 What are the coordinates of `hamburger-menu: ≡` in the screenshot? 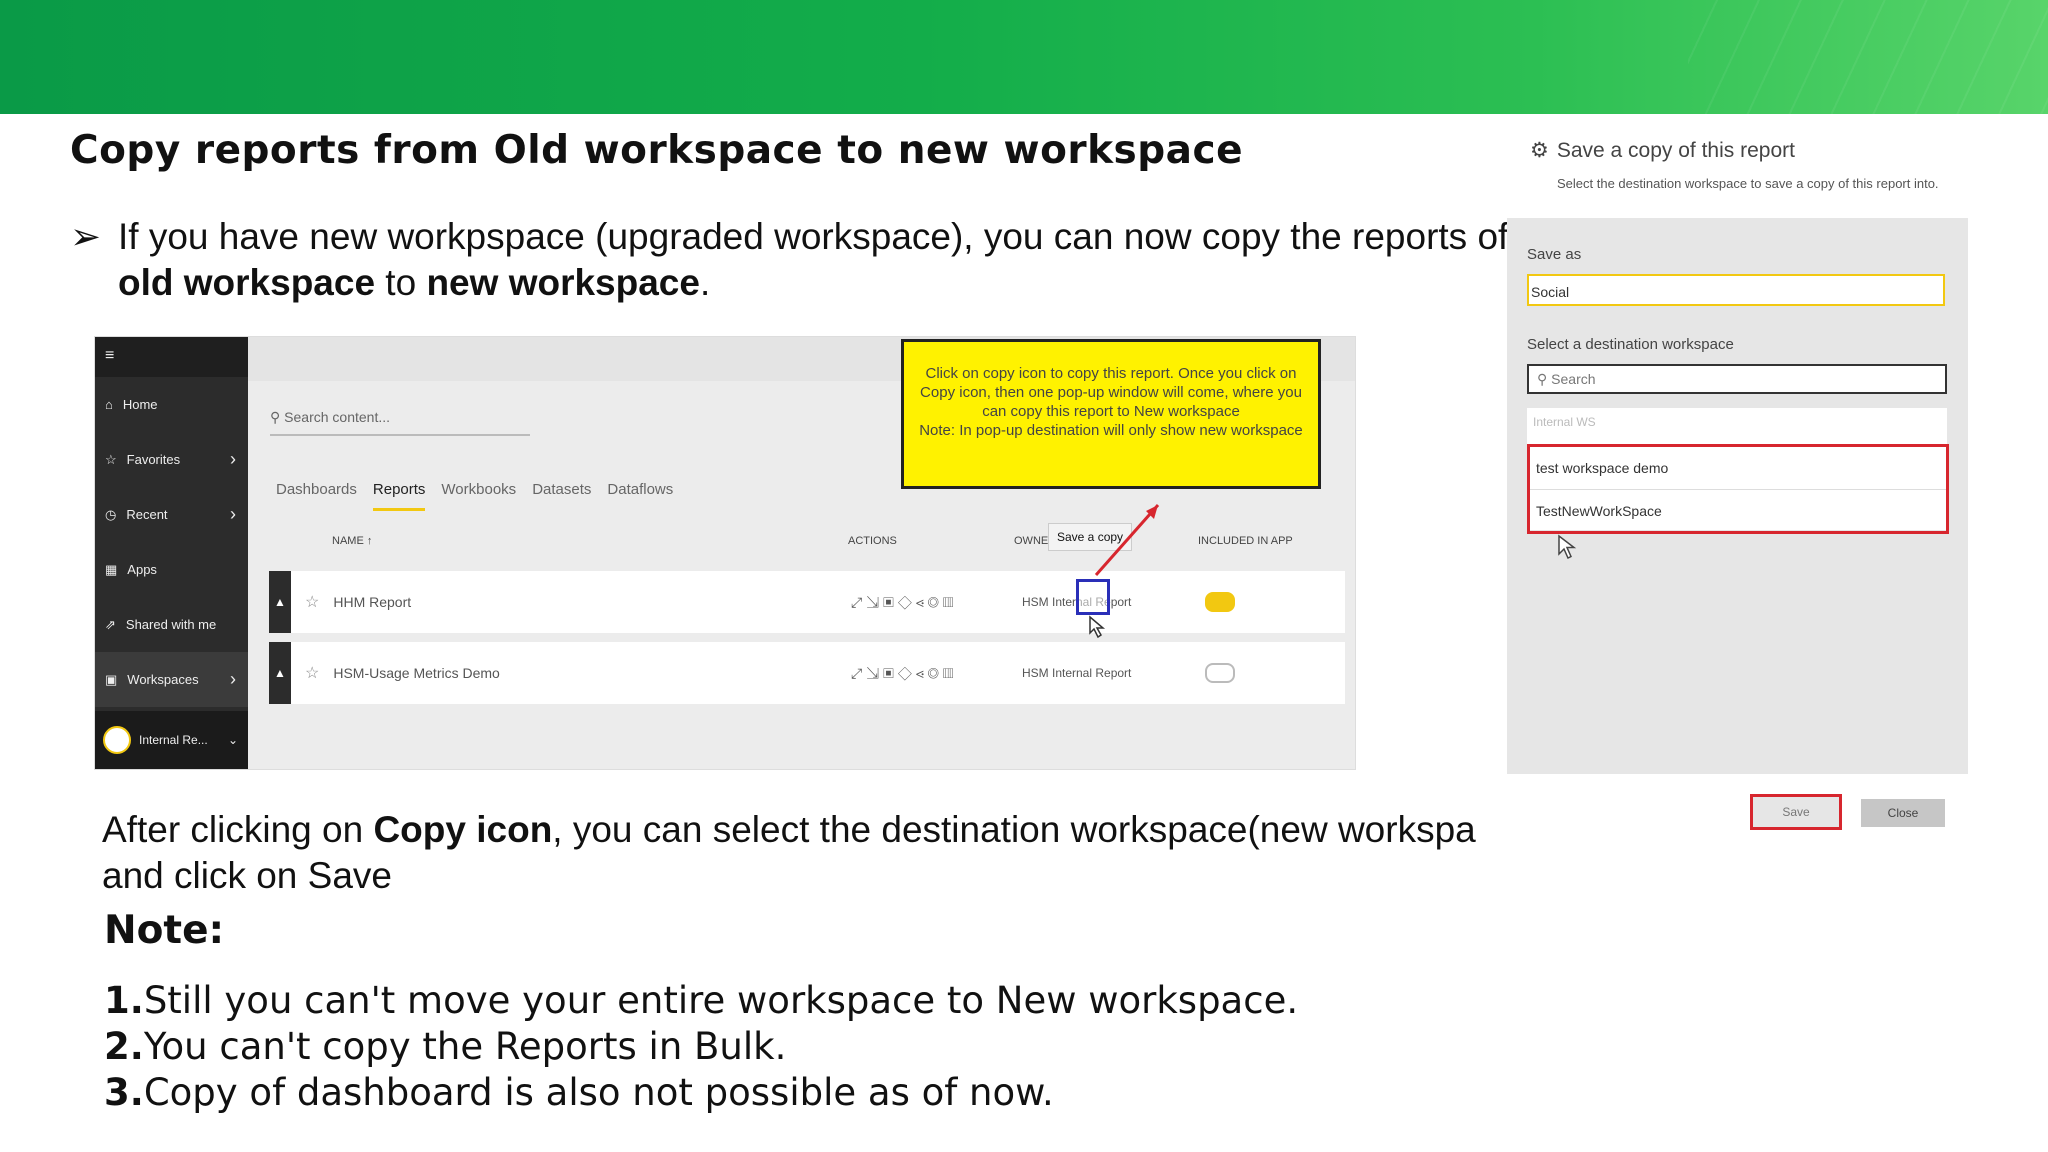 It's located at (171, 357).